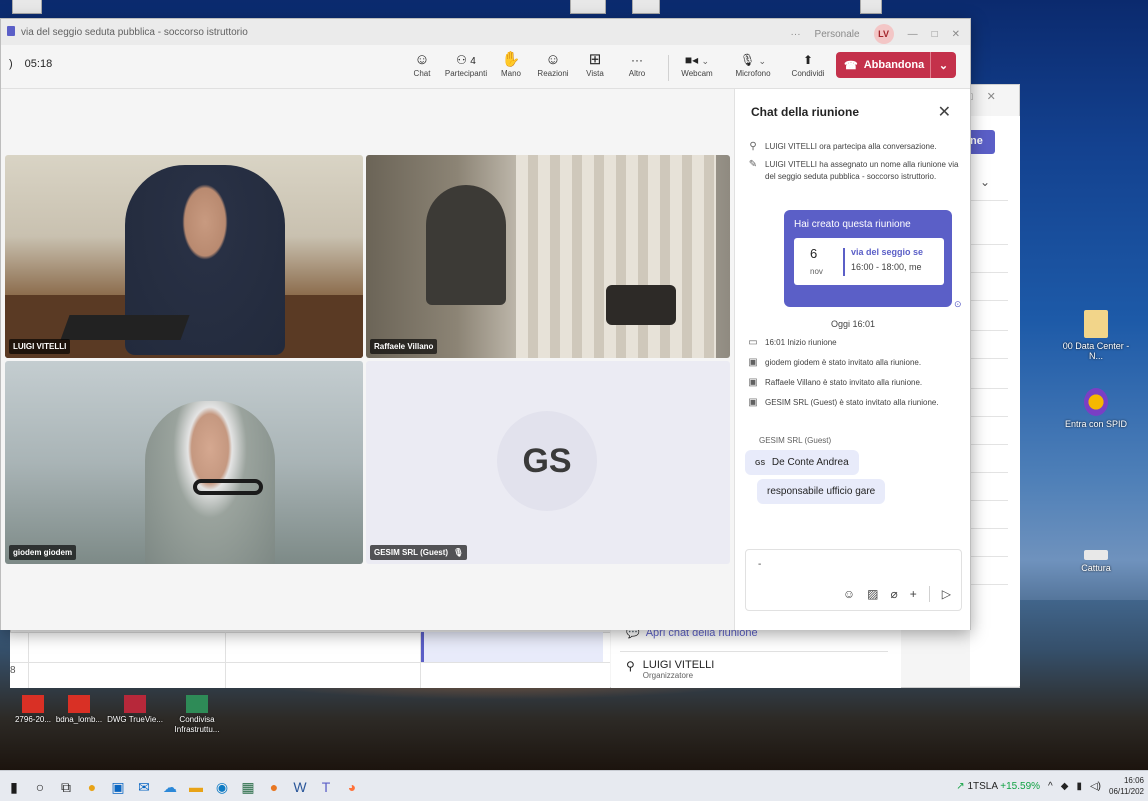 This screenshot has width=1148, height=801. What do you see at coordinates (422, 59) in the screenshot?
I see `chat-icon: ☺` at bounding box center [422, 59].